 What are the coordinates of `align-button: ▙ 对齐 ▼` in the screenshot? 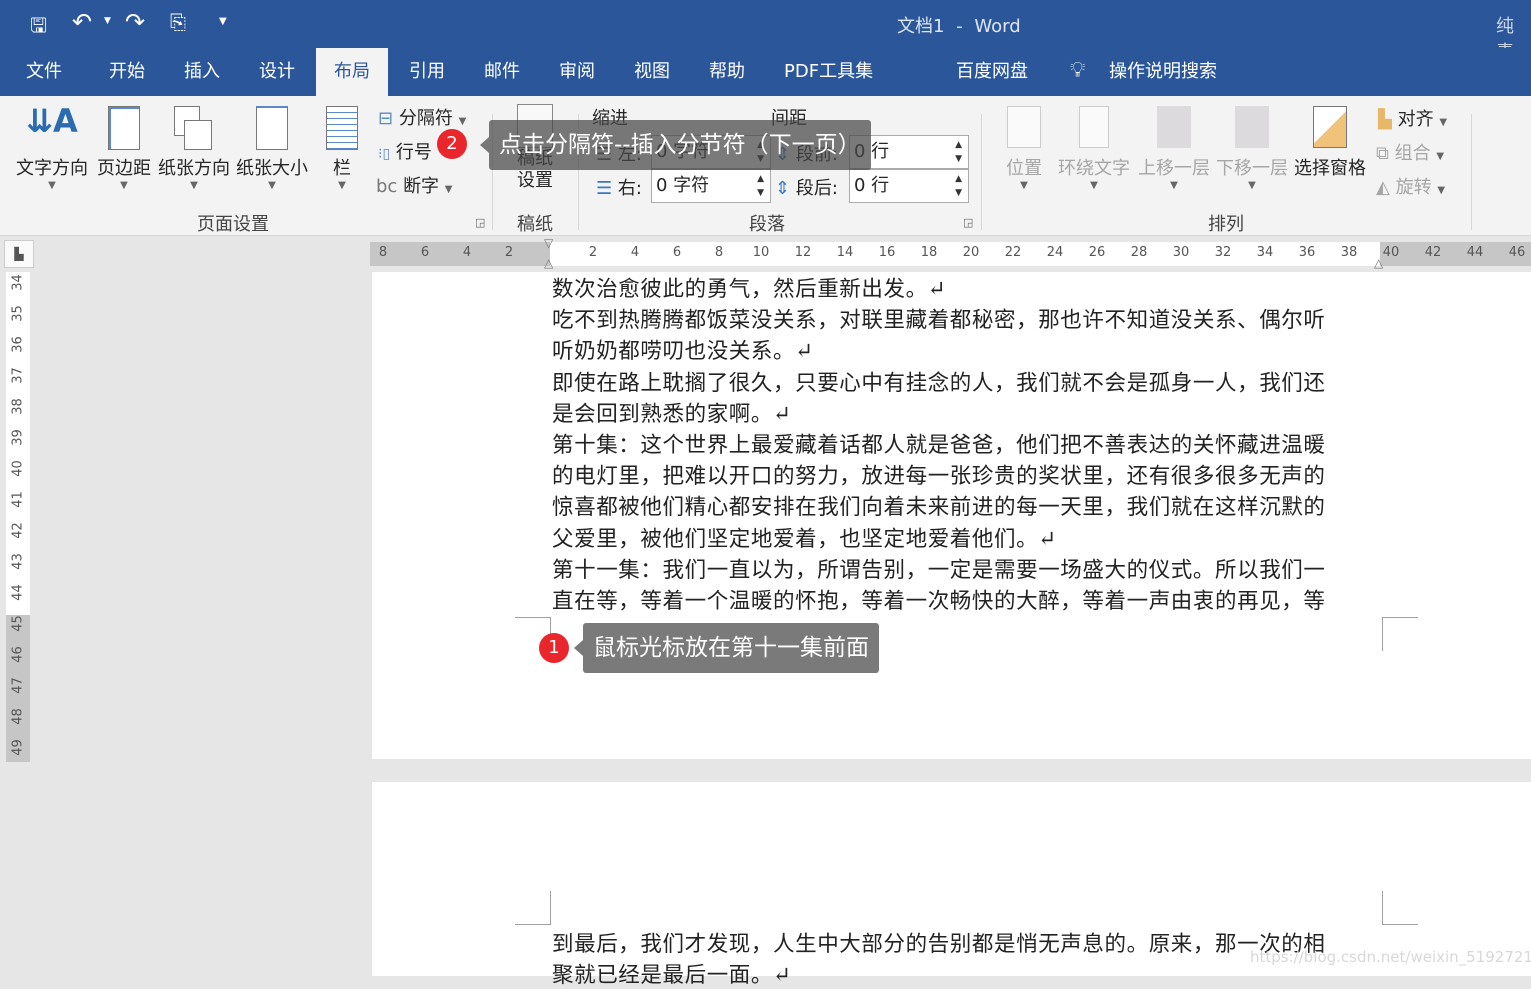 It's located at (1412, 118).